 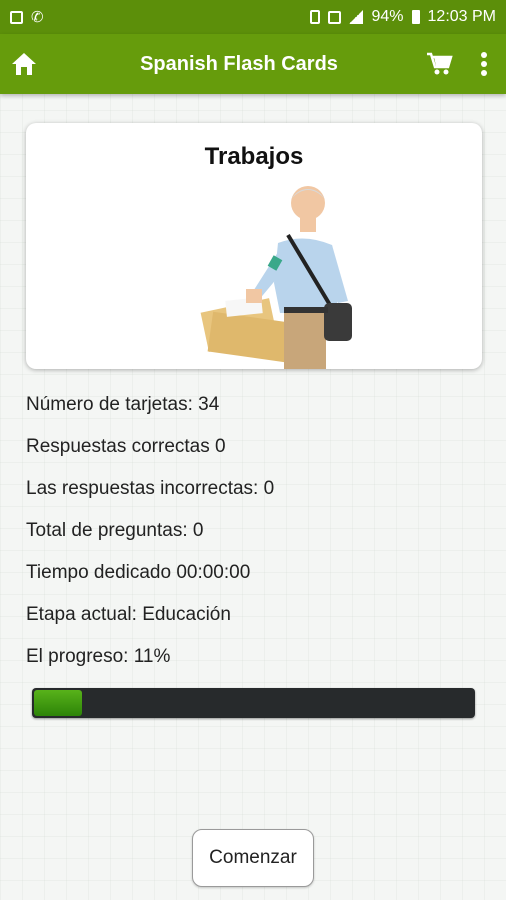 What do you see at coordinates (387, 16) in the screenshot?
I see `battery-percent: 94%` at bounding box center [387, 16].